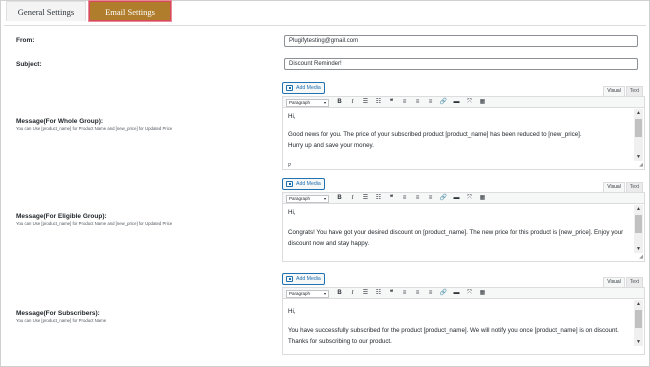 The height and width of the screenshot is (367, 650). Describe the element at coordinates (340, 341) in the screenshot. I see `message-line: Thanks for subscribing to our product.` at that location.